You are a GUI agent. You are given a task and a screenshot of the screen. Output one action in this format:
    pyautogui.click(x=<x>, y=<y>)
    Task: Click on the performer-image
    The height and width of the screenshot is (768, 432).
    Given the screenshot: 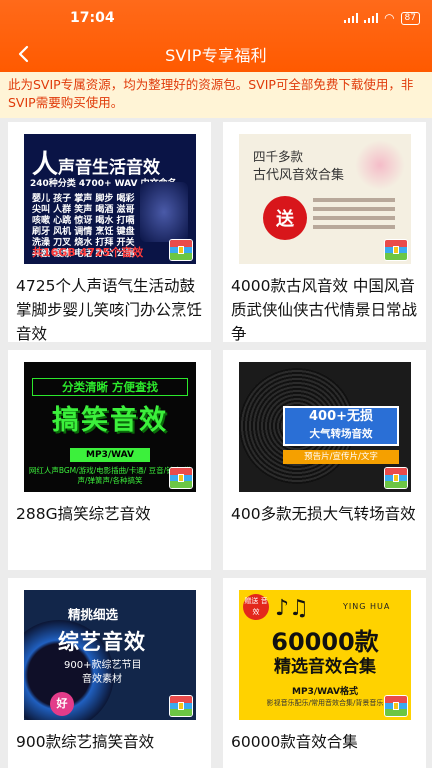 What is the action you would take?
    pyautogui.click(x=164, y=212)
    